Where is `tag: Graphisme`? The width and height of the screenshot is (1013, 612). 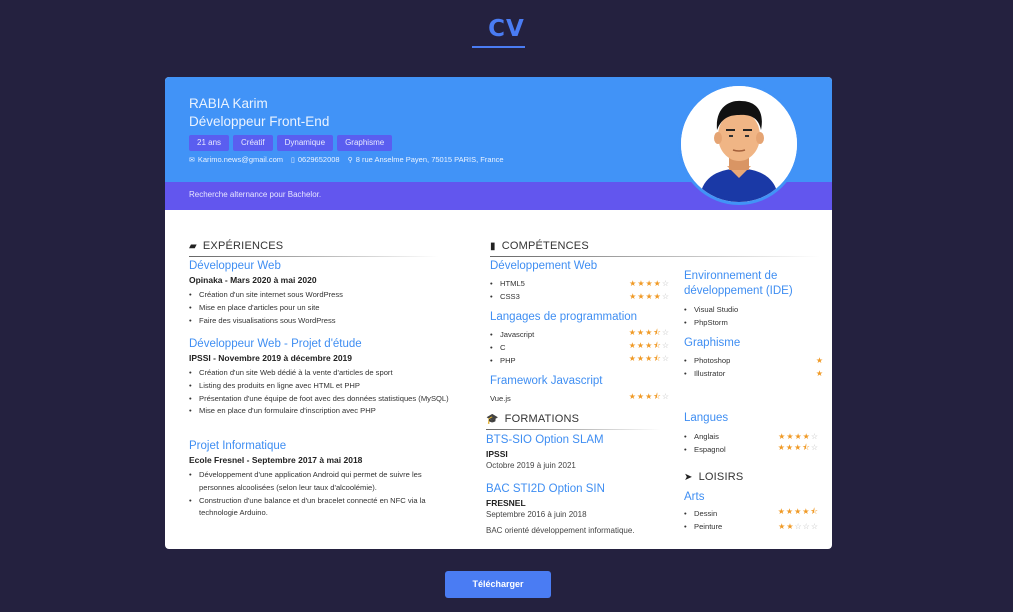
tag: Graphisme is located at coordinates (365, 143).